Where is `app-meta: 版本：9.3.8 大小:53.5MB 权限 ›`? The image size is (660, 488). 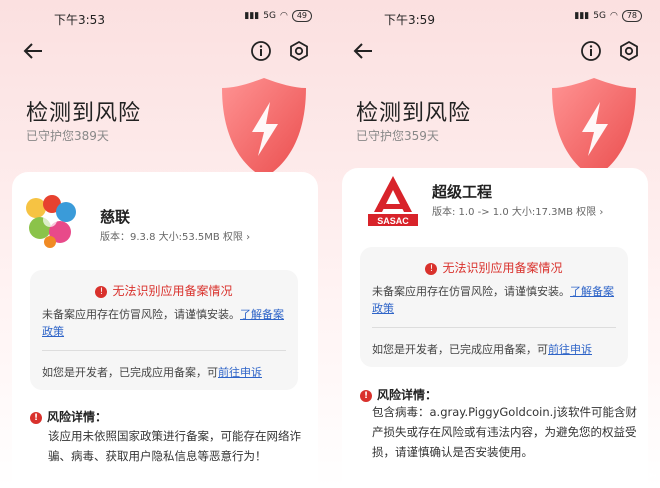 app-meta: 版本：9.3.8 大小:53.5MB 权限 › is located at coordinates (175, 235).